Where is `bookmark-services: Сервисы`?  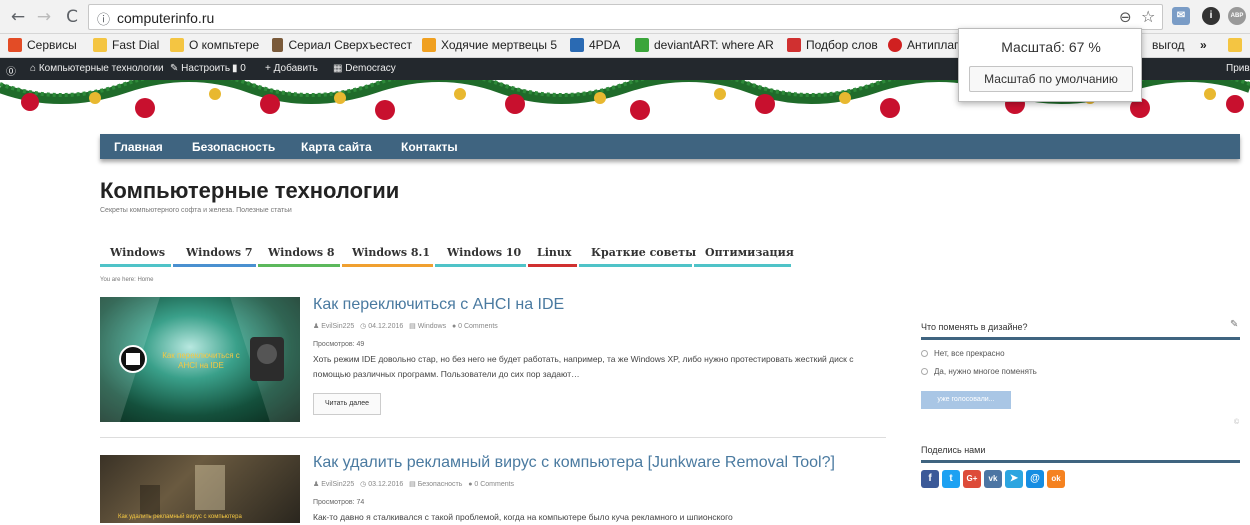 bookmark-services: Сервисы is located at coordinates (42, 45).